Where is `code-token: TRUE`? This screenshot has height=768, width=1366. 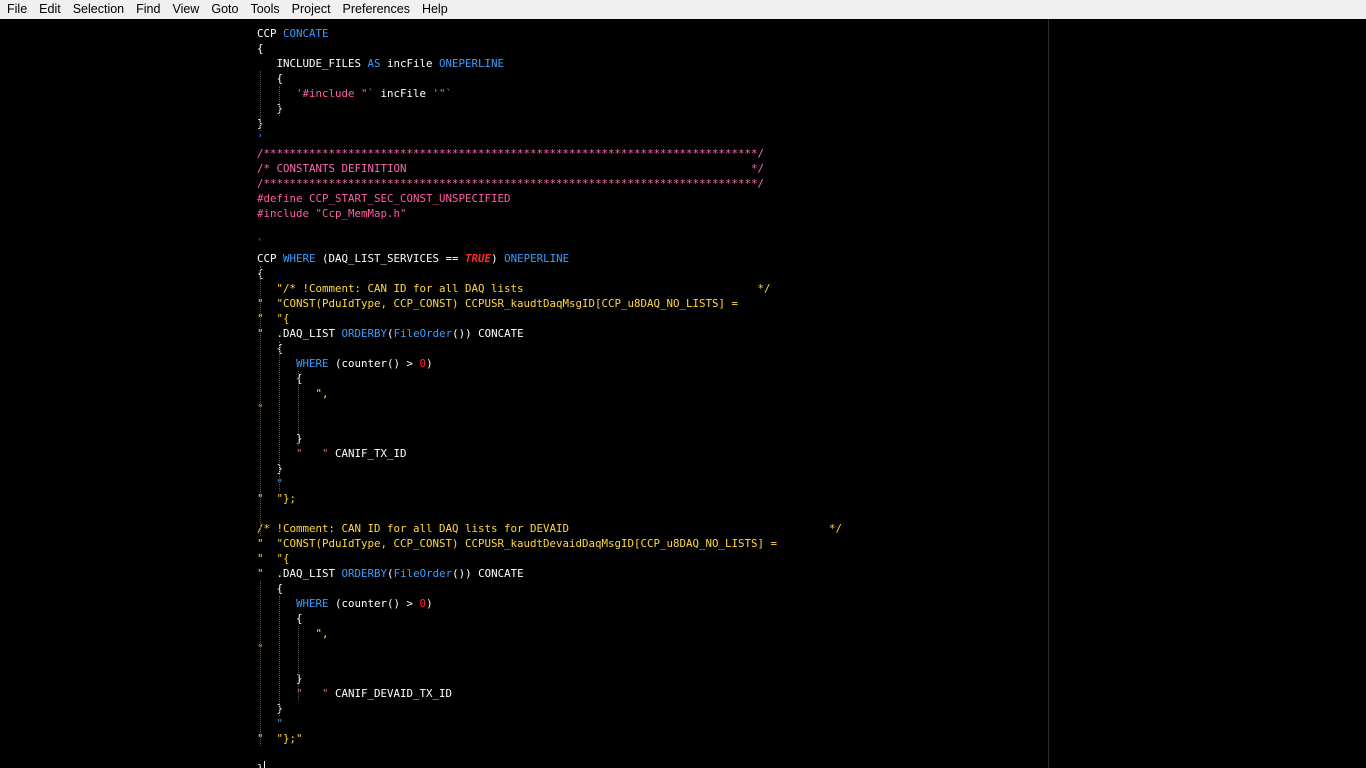 code-token: TRUE is located at coordinates (478, 258).